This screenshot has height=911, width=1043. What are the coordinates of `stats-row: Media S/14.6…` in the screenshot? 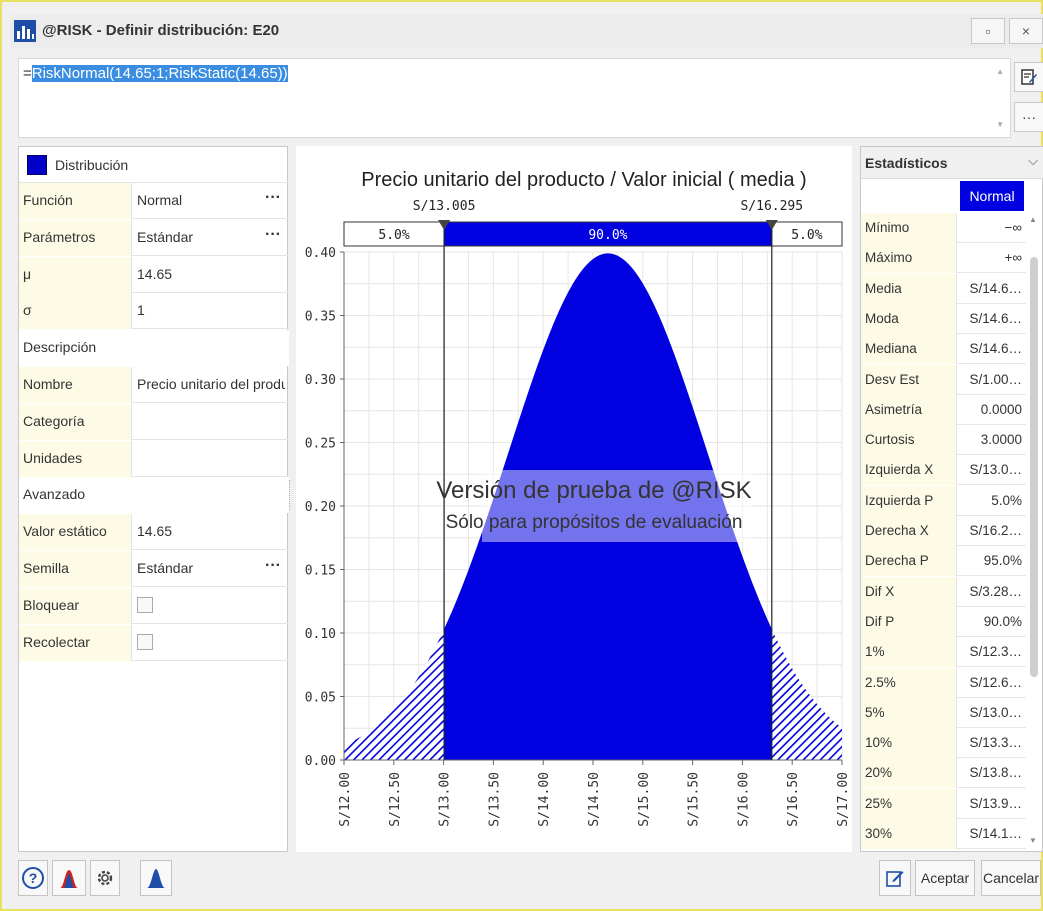 It's located at (943, 288).